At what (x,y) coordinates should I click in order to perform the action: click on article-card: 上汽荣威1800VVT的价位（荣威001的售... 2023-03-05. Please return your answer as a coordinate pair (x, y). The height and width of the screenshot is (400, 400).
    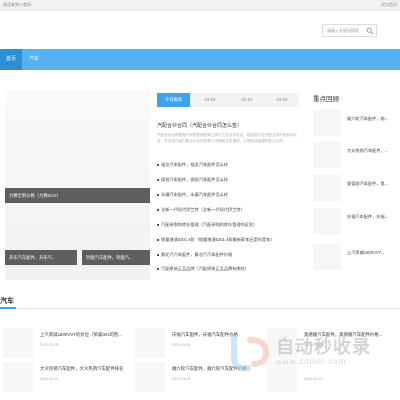
    Looking at the image, I should click on (65, 346).